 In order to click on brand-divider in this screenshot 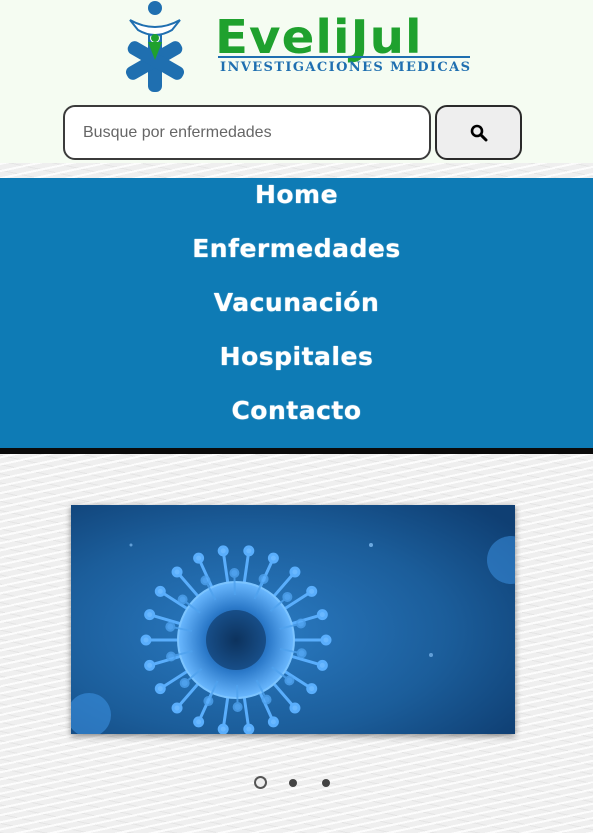, I will do `click(344, 57)`.